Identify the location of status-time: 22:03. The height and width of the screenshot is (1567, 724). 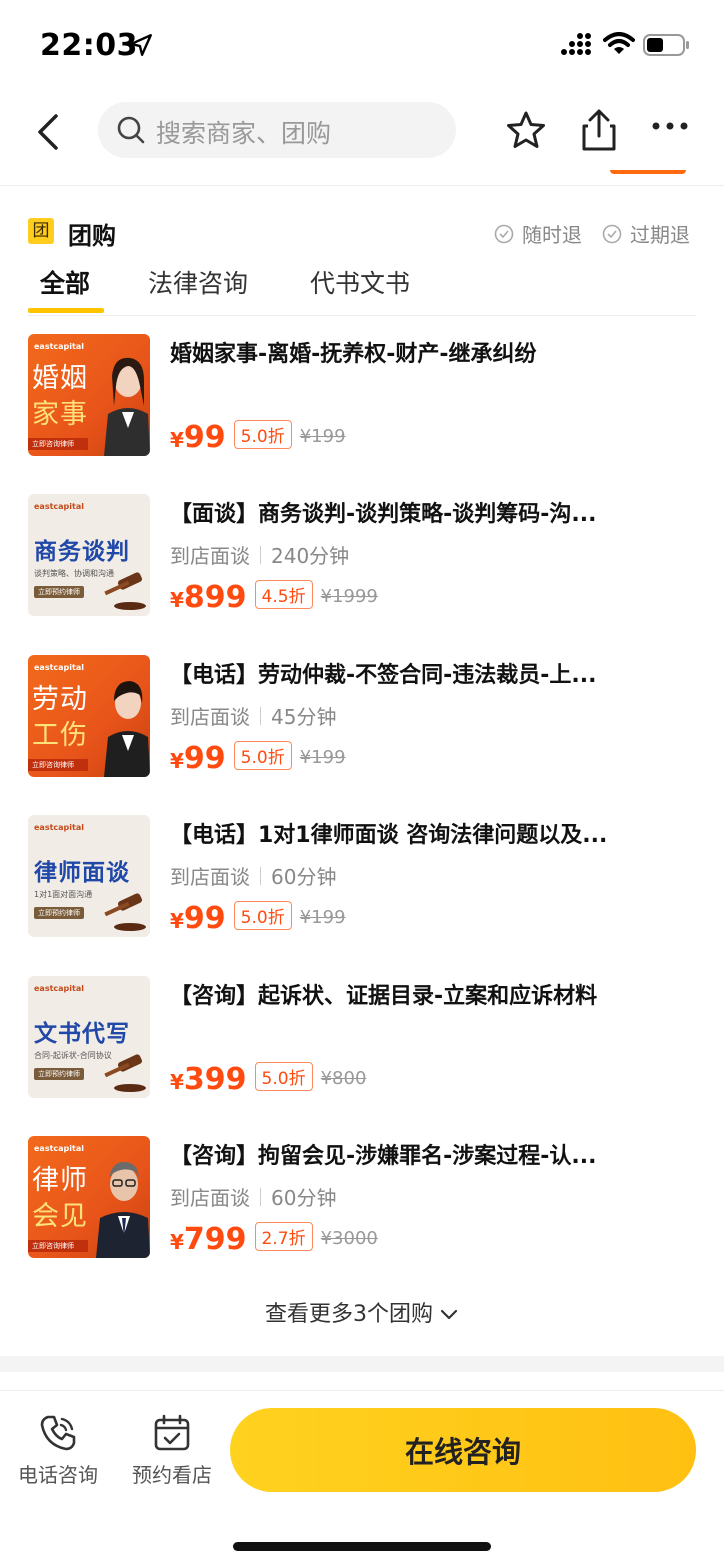
(89, 45).